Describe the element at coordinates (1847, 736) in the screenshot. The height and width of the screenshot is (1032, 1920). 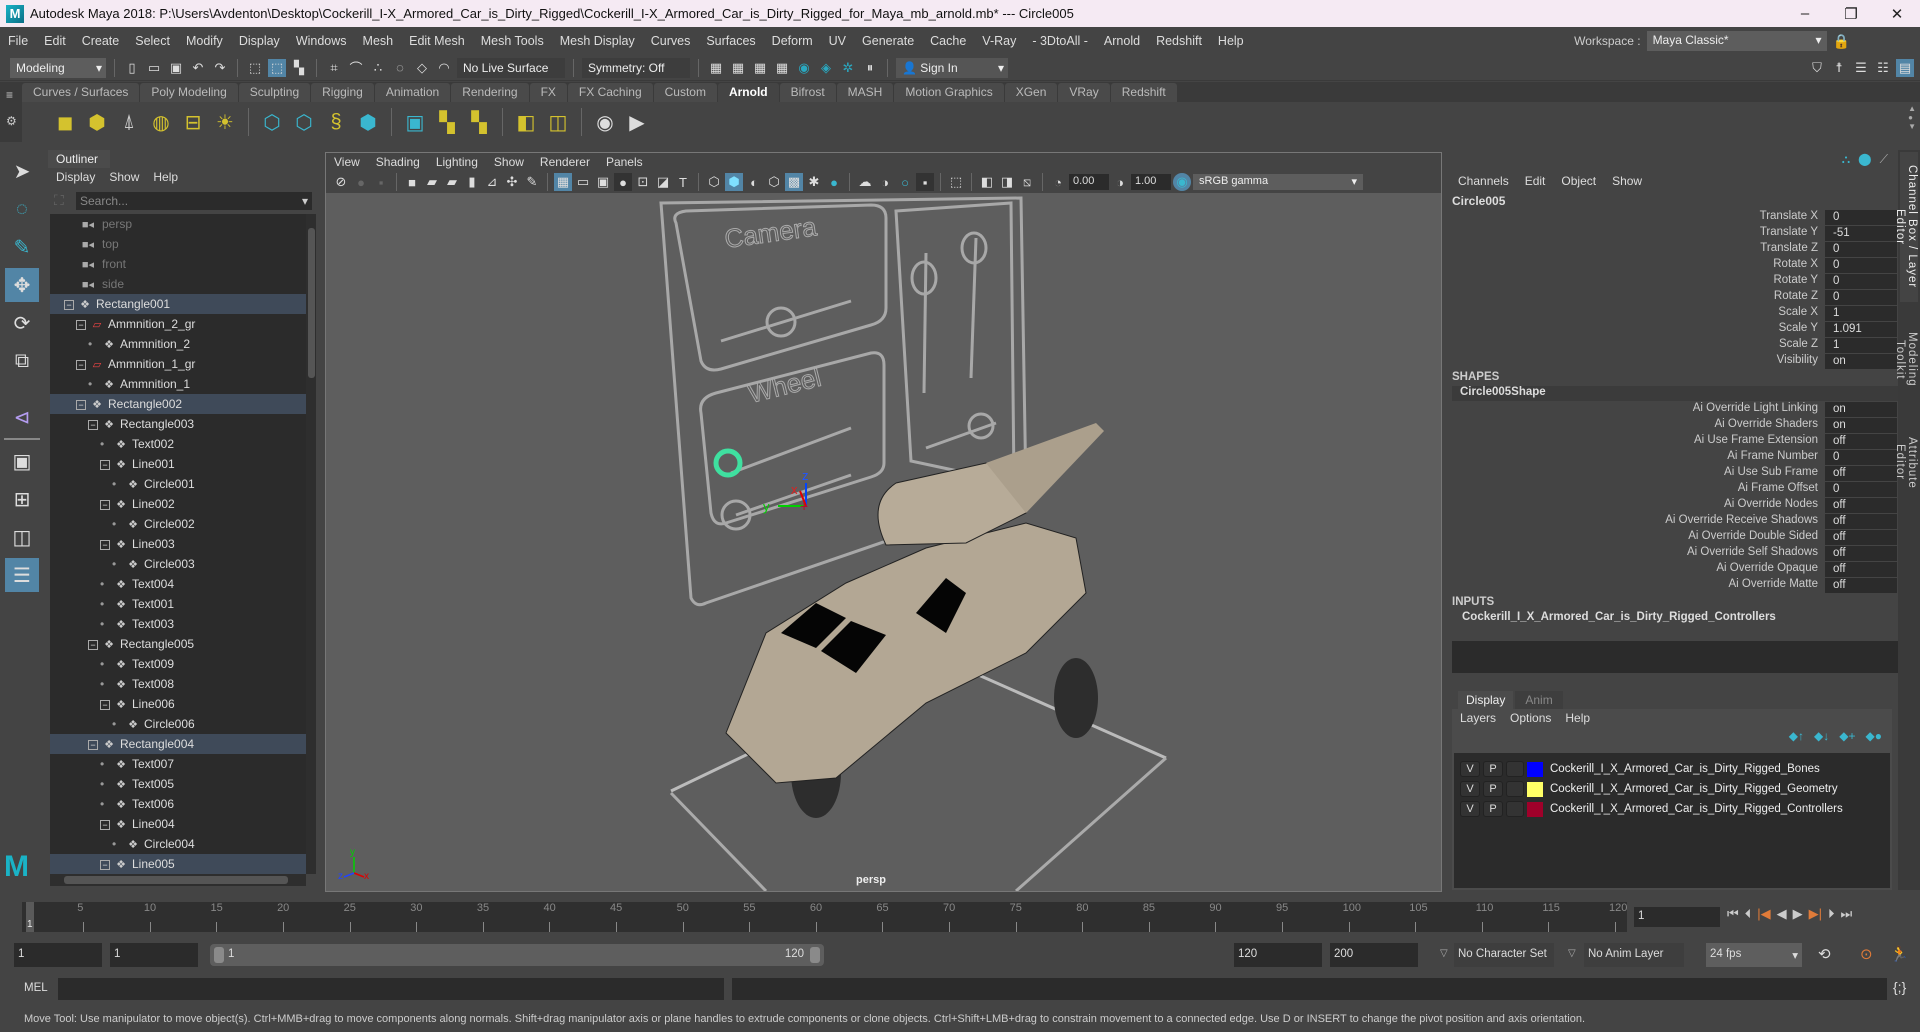
I see `create-empty-layer-icon: ◆+` at that location.